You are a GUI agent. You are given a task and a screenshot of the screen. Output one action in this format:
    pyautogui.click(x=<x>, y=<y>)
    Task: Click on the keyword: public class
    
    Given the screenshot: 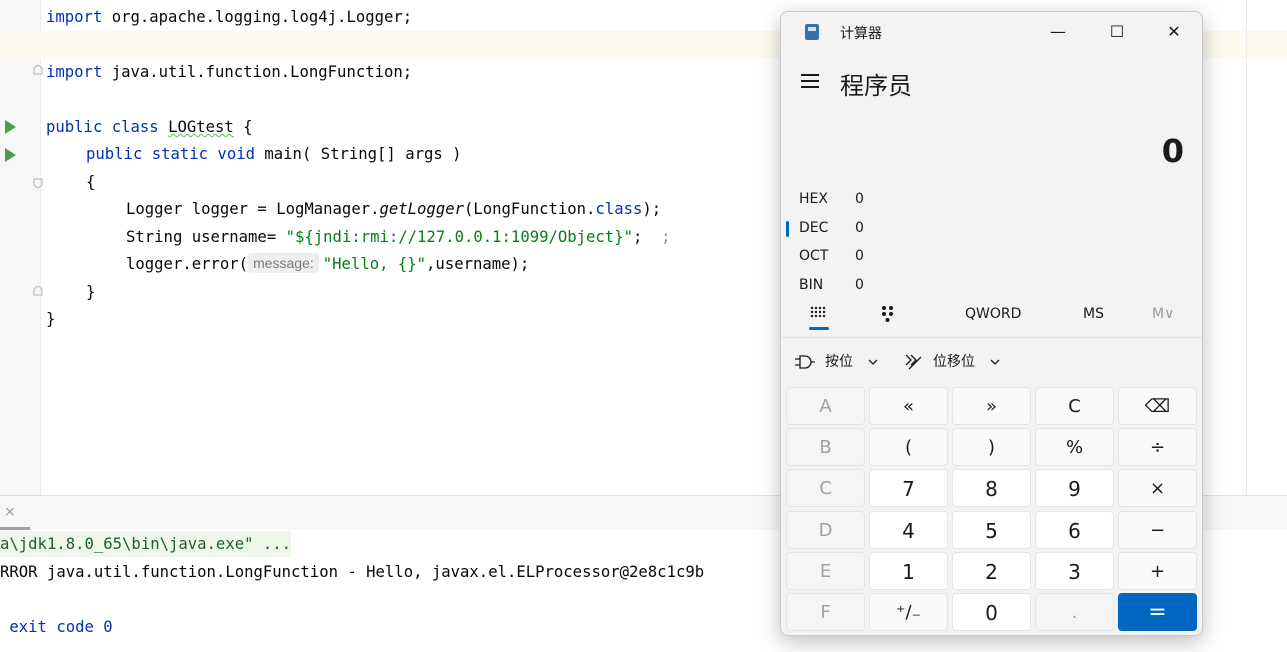 What is the action you would take?
    pyautogui.click(x=102, y=127)
    